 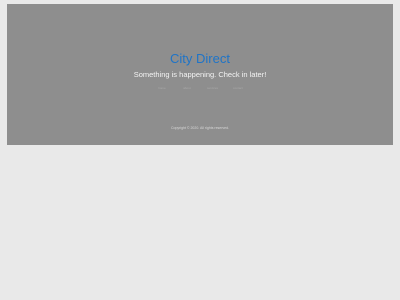 I want to click on nav-link-home: home, so click(x=162, y=88).